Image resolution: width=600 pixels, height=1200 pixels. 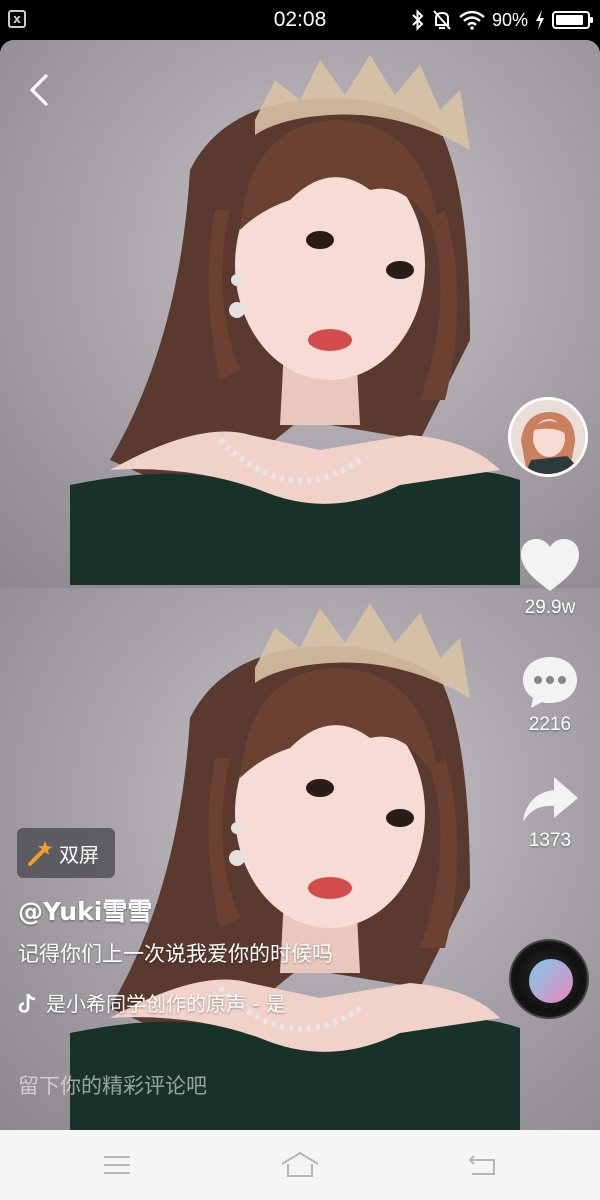 I want to click on share-arrow-icon, so click(x=550, y=799).